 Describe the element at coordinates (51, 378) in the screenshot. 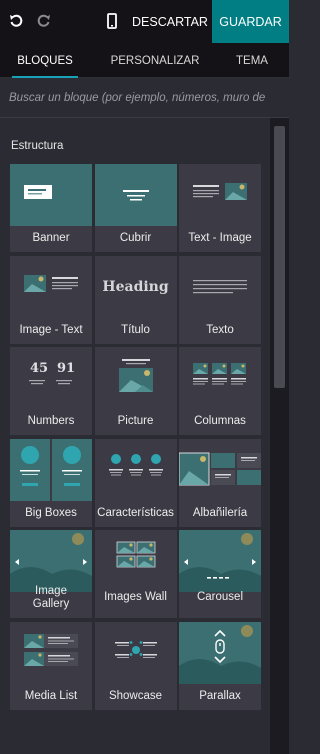

I see `numbers-thumbnail: 45 91` at that location.